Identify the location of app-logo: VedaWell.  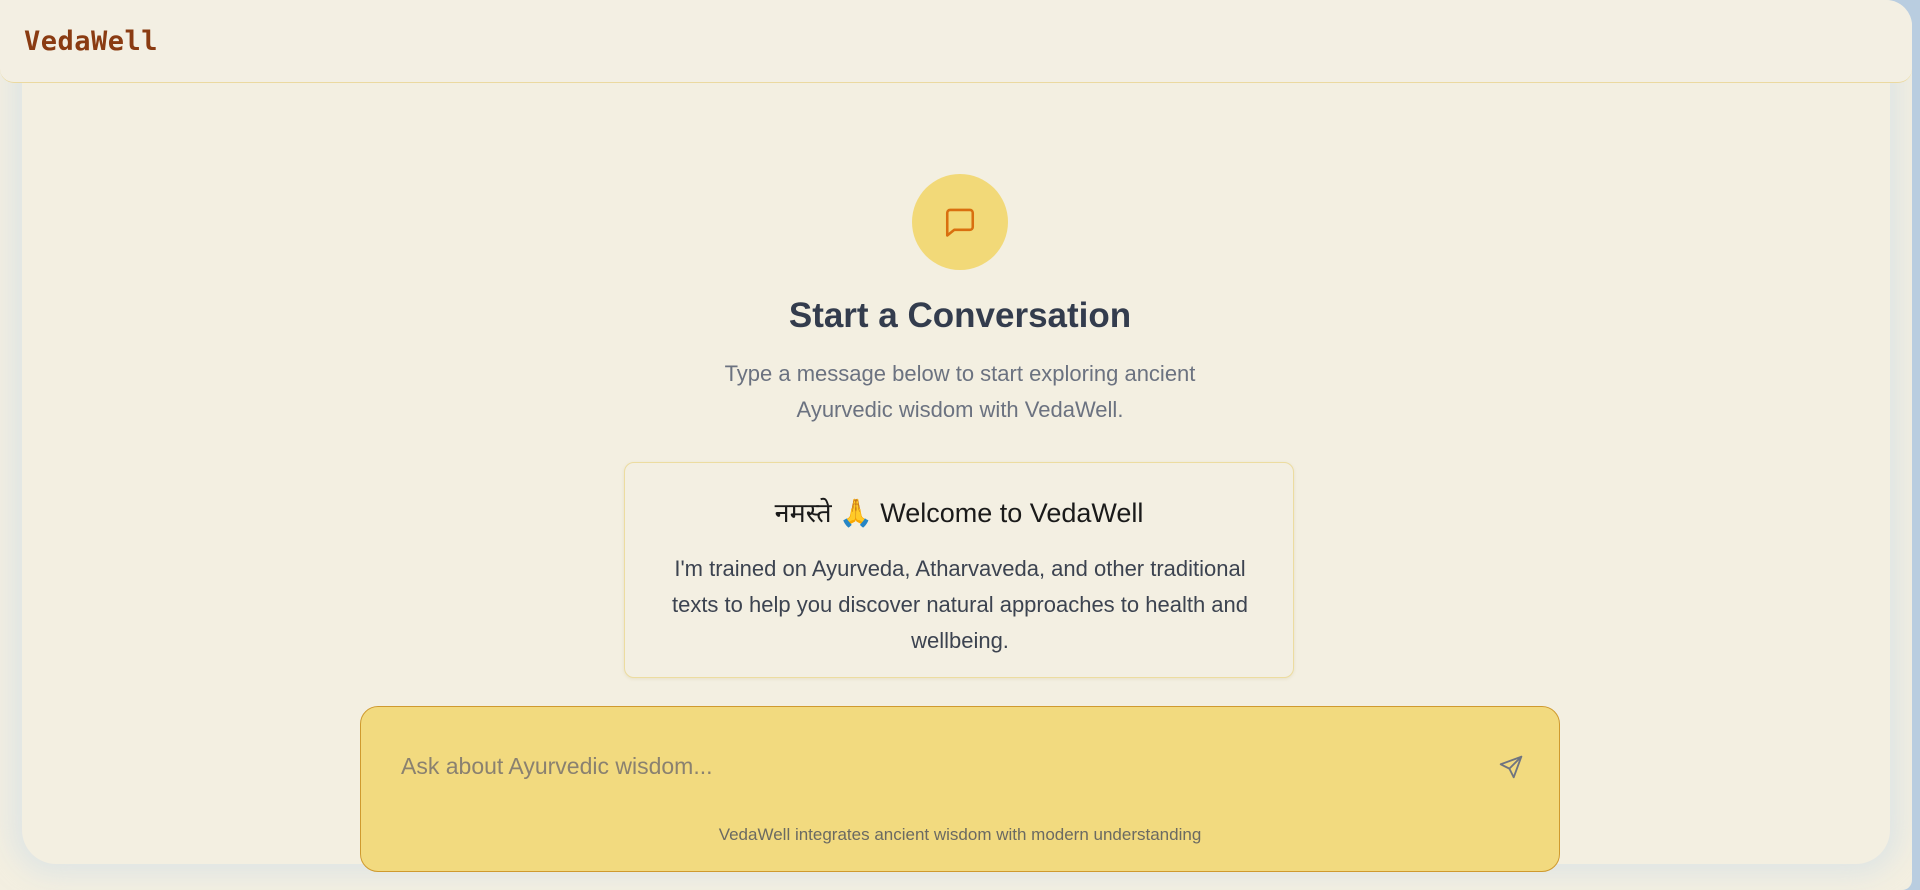
(91, 41).